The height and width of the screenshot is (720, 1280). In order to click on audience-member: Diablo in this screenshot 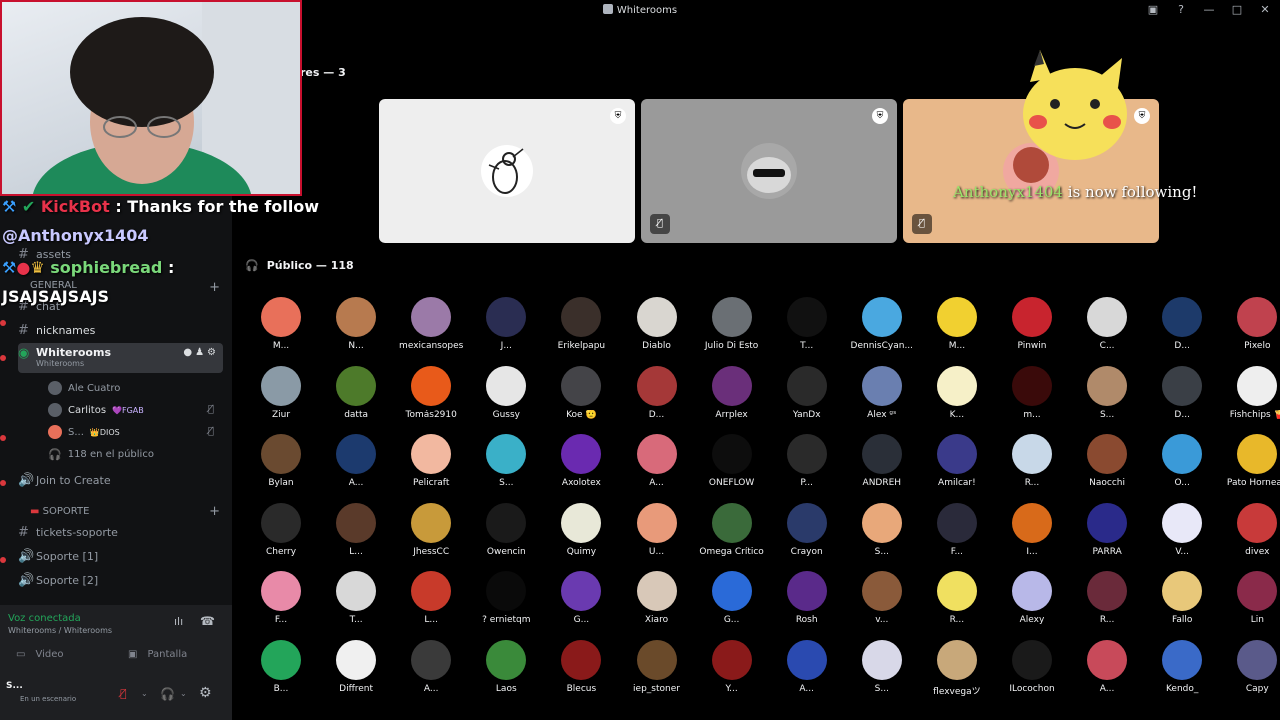, I will do `click(657, 324)`.